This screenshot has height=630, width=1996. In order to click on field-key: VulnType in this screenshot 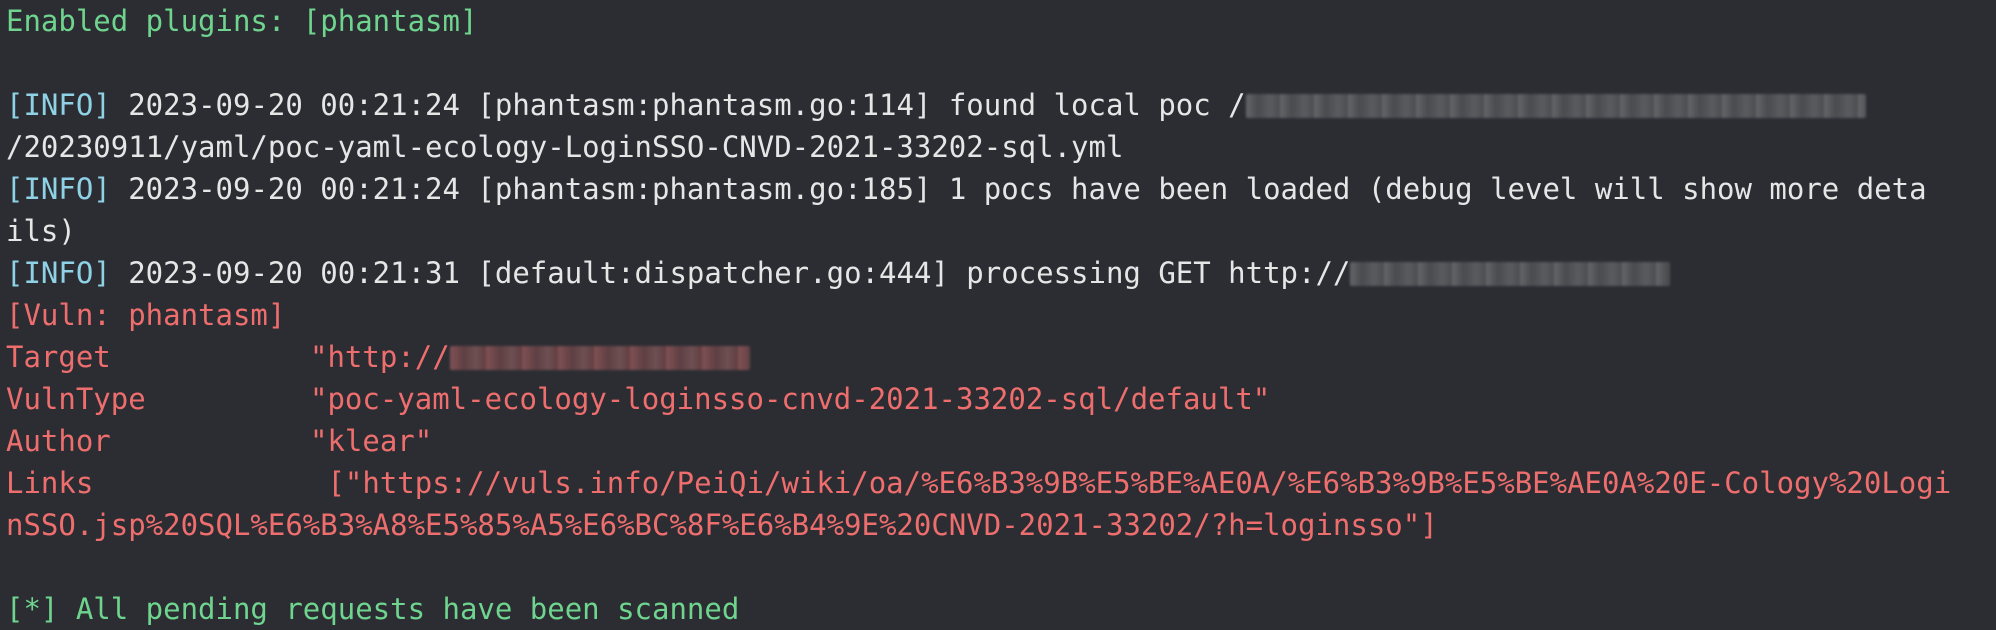, I will do `click(76, 399)`.